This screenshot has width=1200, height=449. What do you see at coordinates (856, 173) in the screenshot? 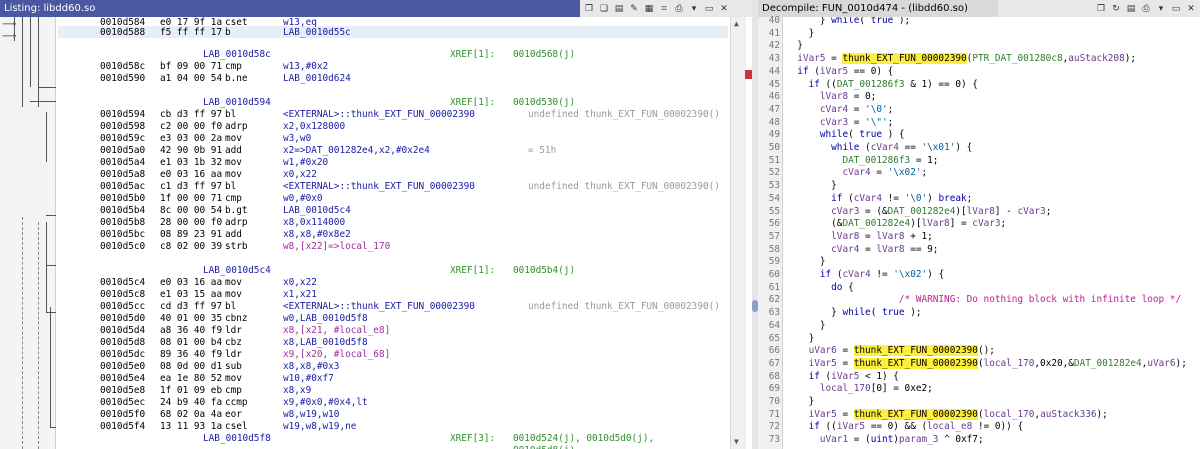
I see `decompile-line: cVar4 = '\x02';` at bounding box center [856, 173].